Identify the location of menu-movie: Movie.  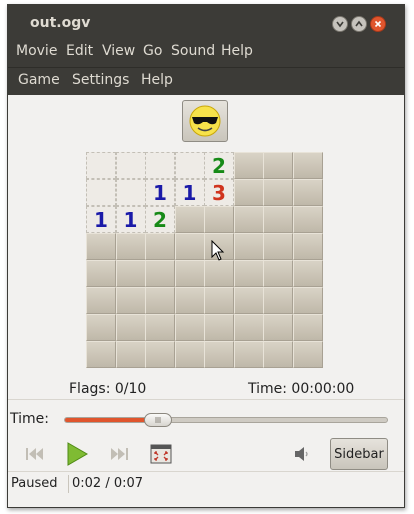
(36, 51).